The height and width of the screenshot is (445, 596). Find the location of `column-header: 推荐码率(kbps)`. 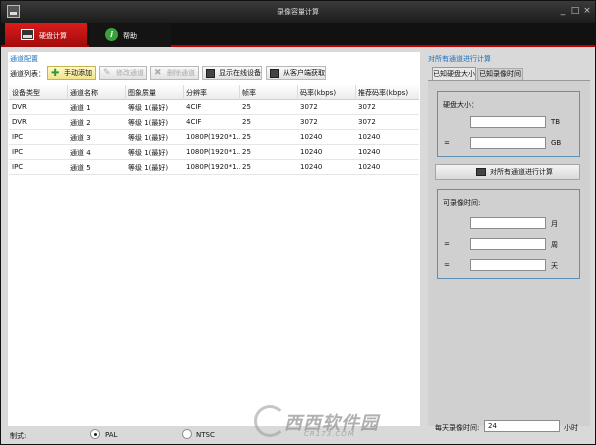

column-header: 推荐码率(kbps) is located at coordinates (388, 93).